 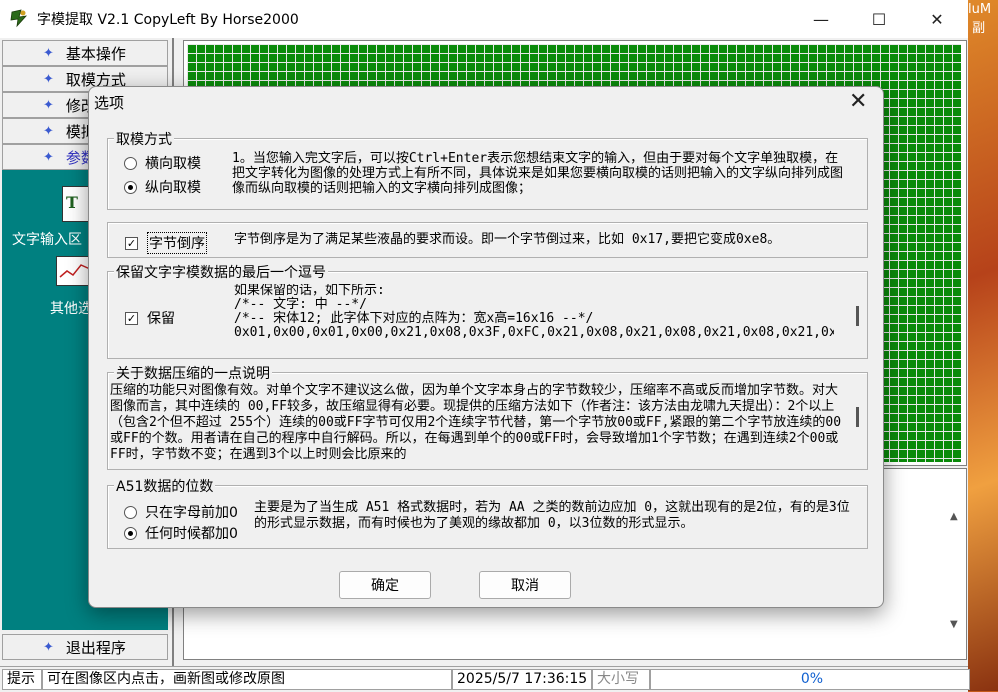 I want to click on status-caps: 大小写, so click(x=621, y=679).